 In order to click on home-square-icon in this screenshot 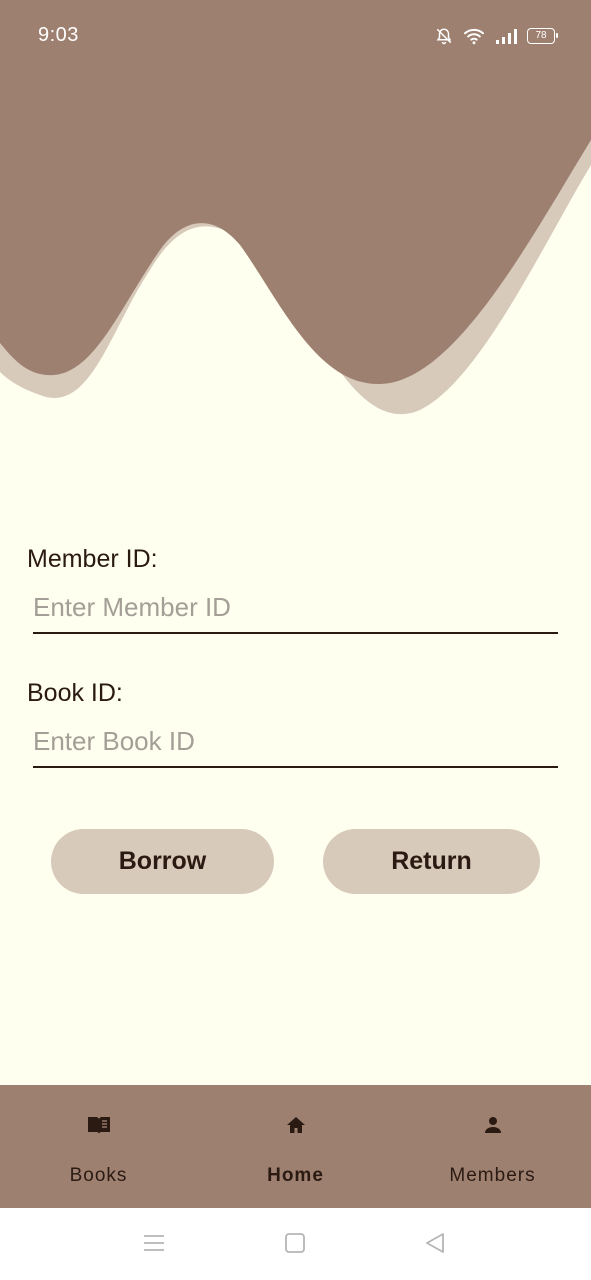, I will do `click(295, 1243)`.